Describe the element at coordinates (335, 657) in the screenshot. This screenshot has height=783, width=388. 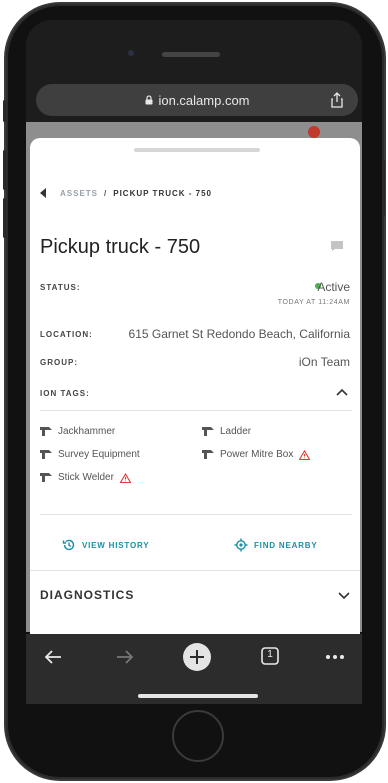
I see `more-options-icon` at that location.